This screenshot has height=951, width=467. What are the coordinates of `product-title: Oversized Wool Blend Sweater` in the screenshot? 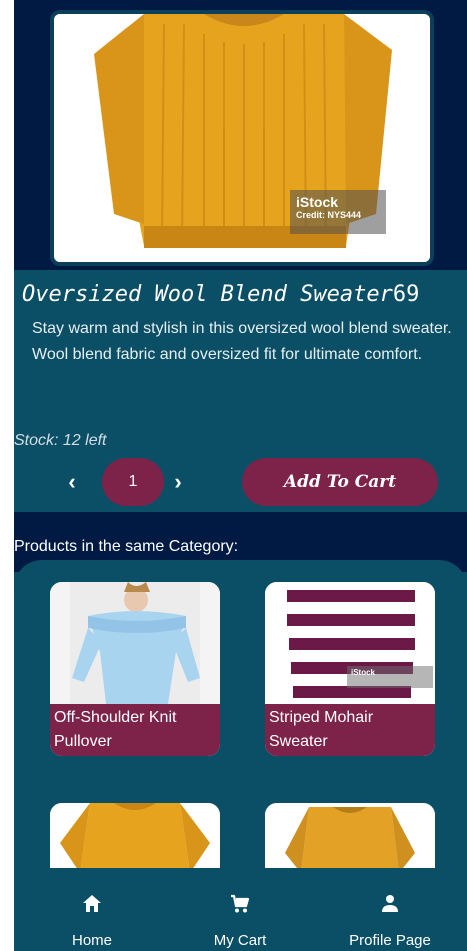 It's located at (207, 294).